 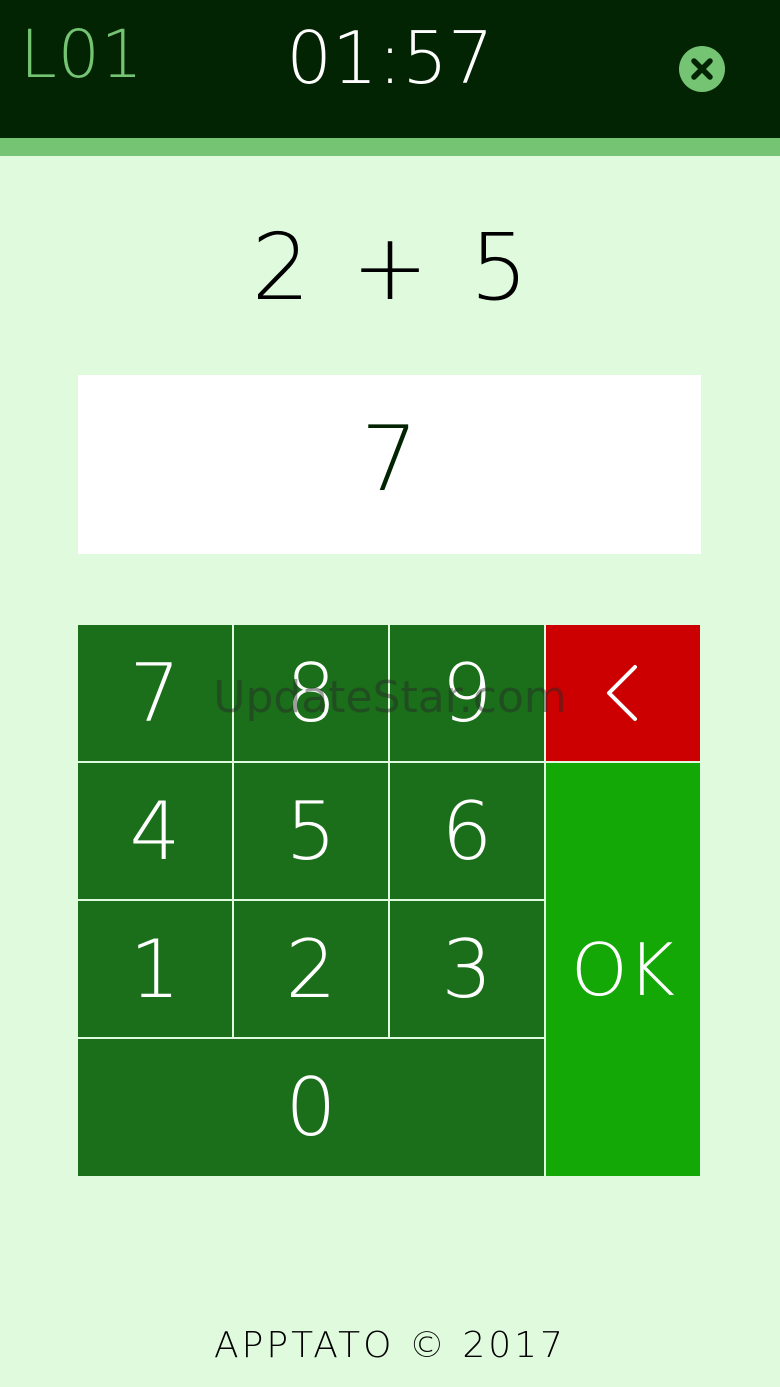 I want to click on top-bar: L01 01:57, so click(x=390, y=69).